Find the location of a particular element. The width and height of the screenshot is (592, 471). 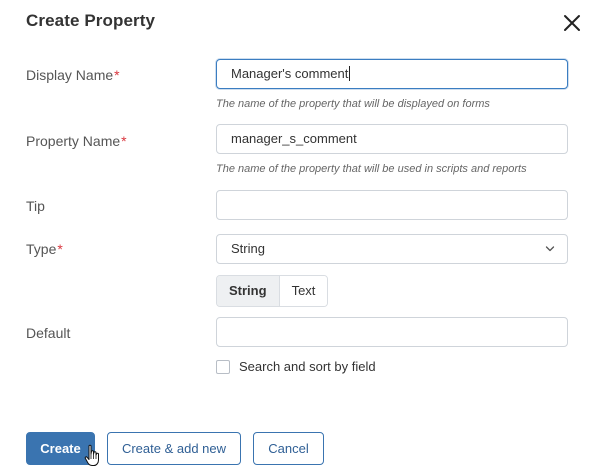

close-icon is located at coordinates (572, 23).